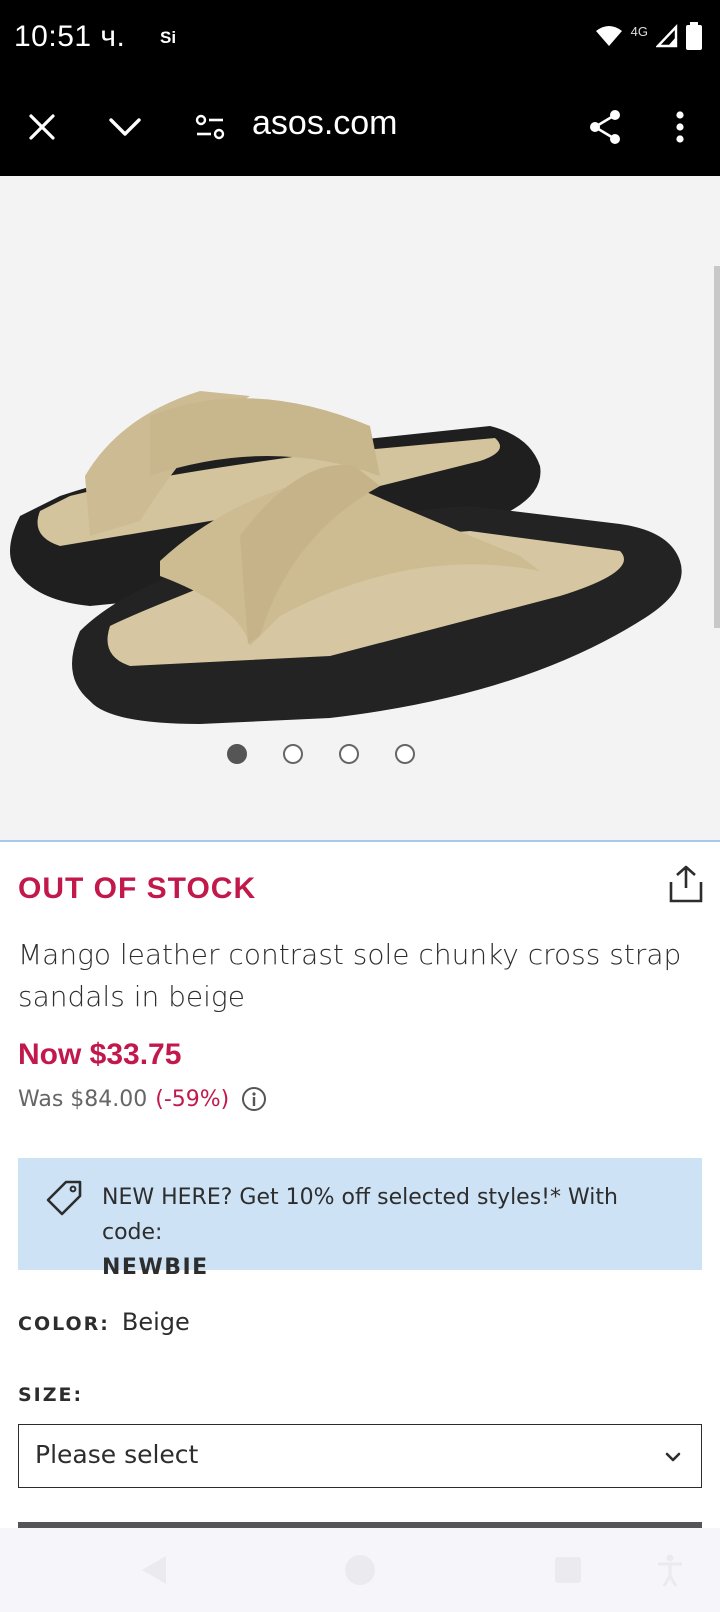 Image resolution: width=720 pixels, height=1612 pixels. What do you see at coordinates (254, 1099) in the screenshot?
I see `info-icon` at bounding box center [254, 1099].